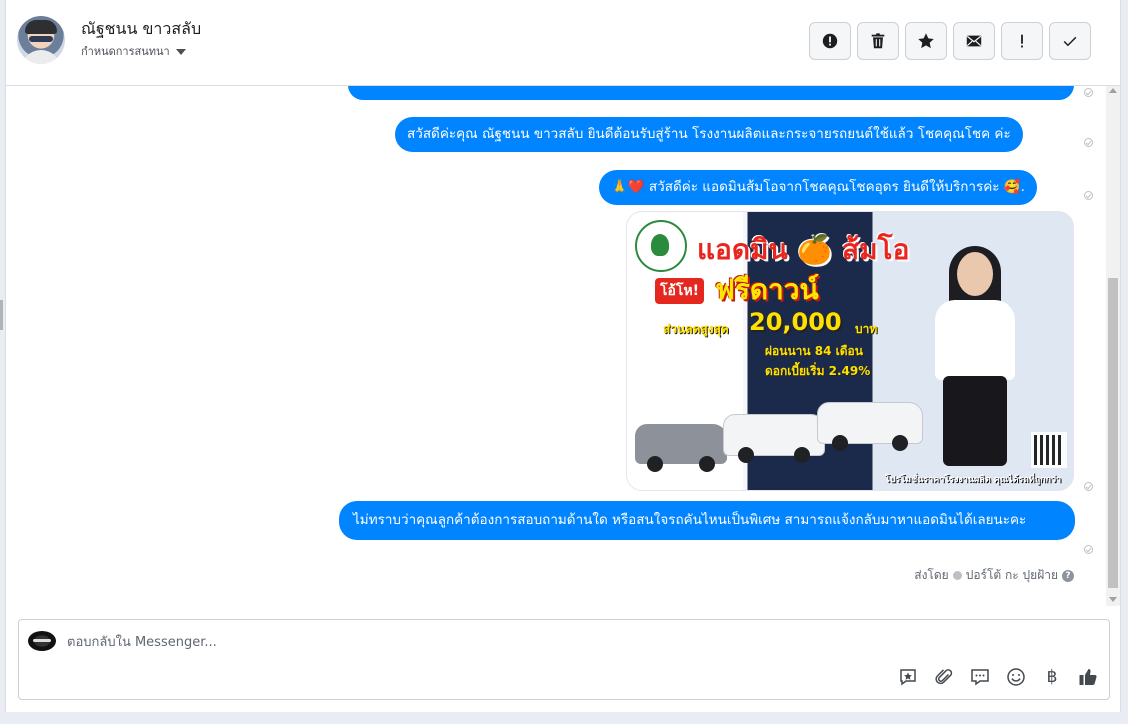 The width and height of the screenshot is (1128, 724). What do you see at coordinates (795, 322) in the screenshot?
I see `promo-amount: 20,000` at bounding box center [795, 322].